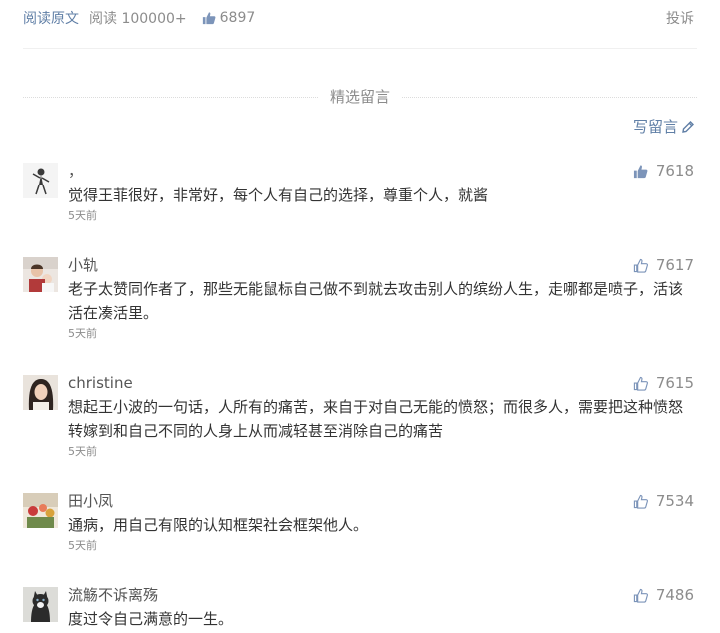  What do you see at coordinates (51, 18) in the screenshot?
I see `read-original-link: 阅读原文` at bounding box center [51, 18].